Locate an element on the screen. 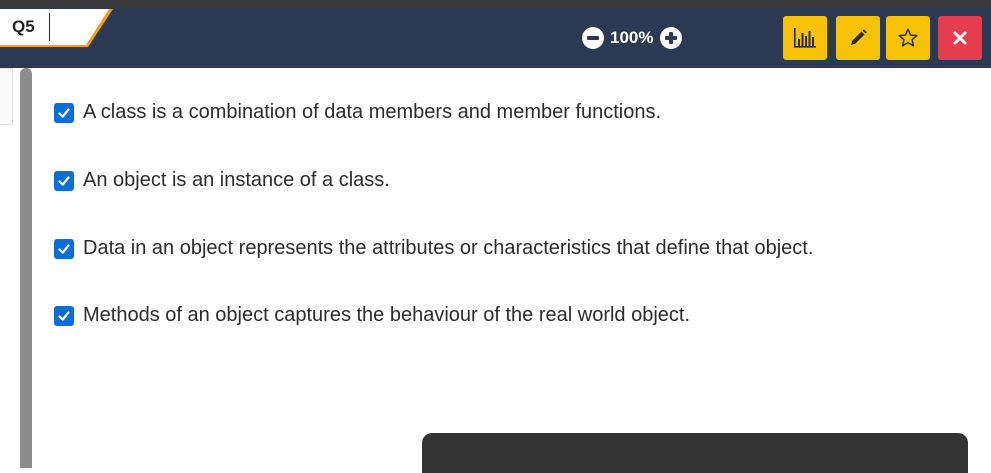  close-icon is located at coordinates (960, 38).